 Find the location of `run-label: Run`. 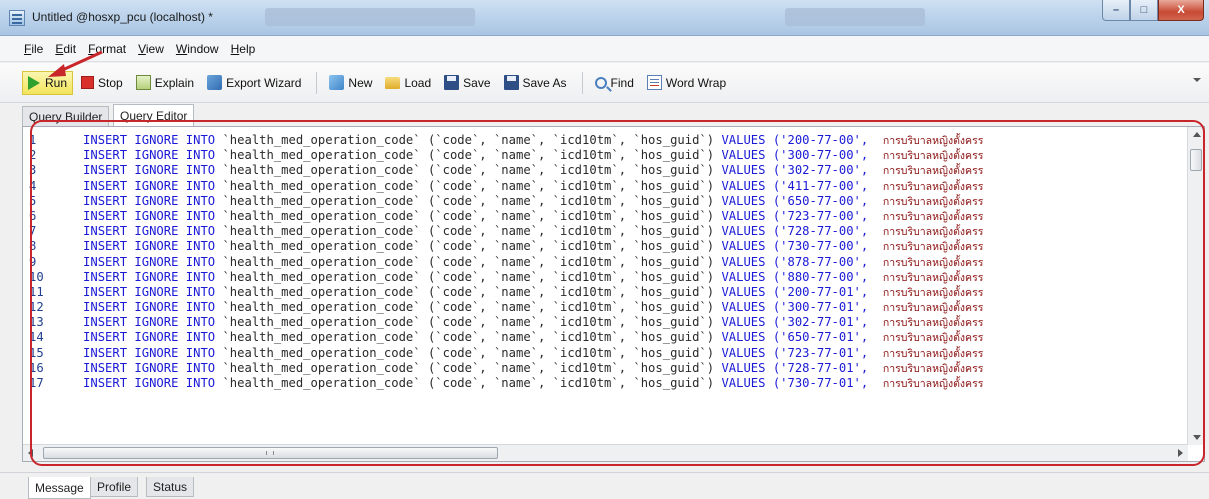

run-label: Run is located at coordinates (56, 82).